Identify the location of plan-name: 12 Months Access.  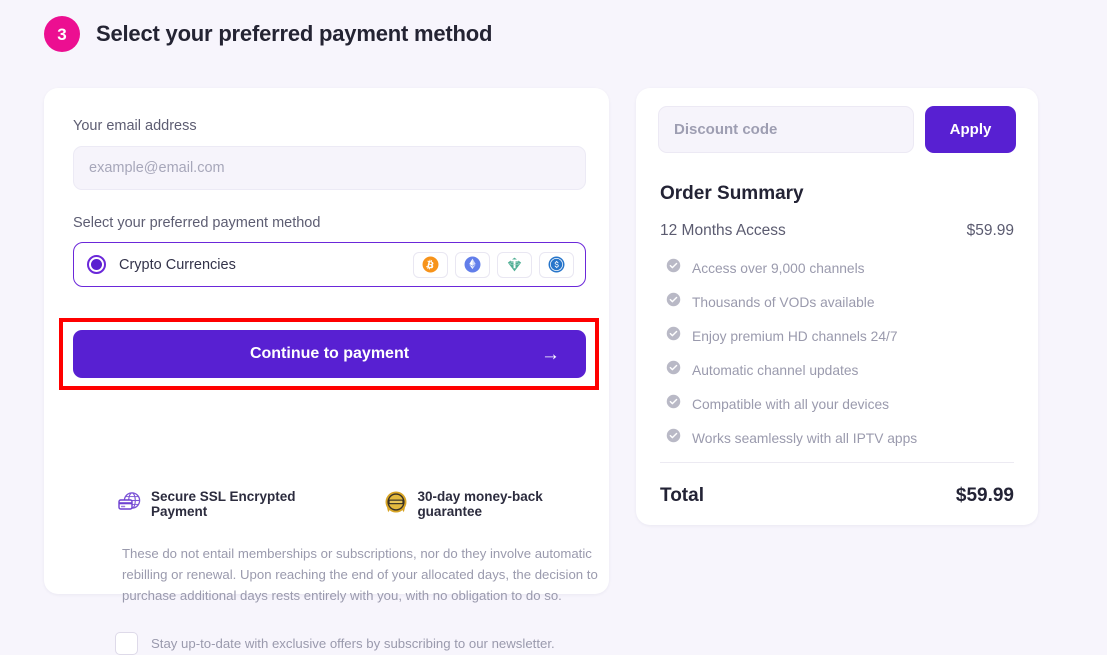
(723, 230).